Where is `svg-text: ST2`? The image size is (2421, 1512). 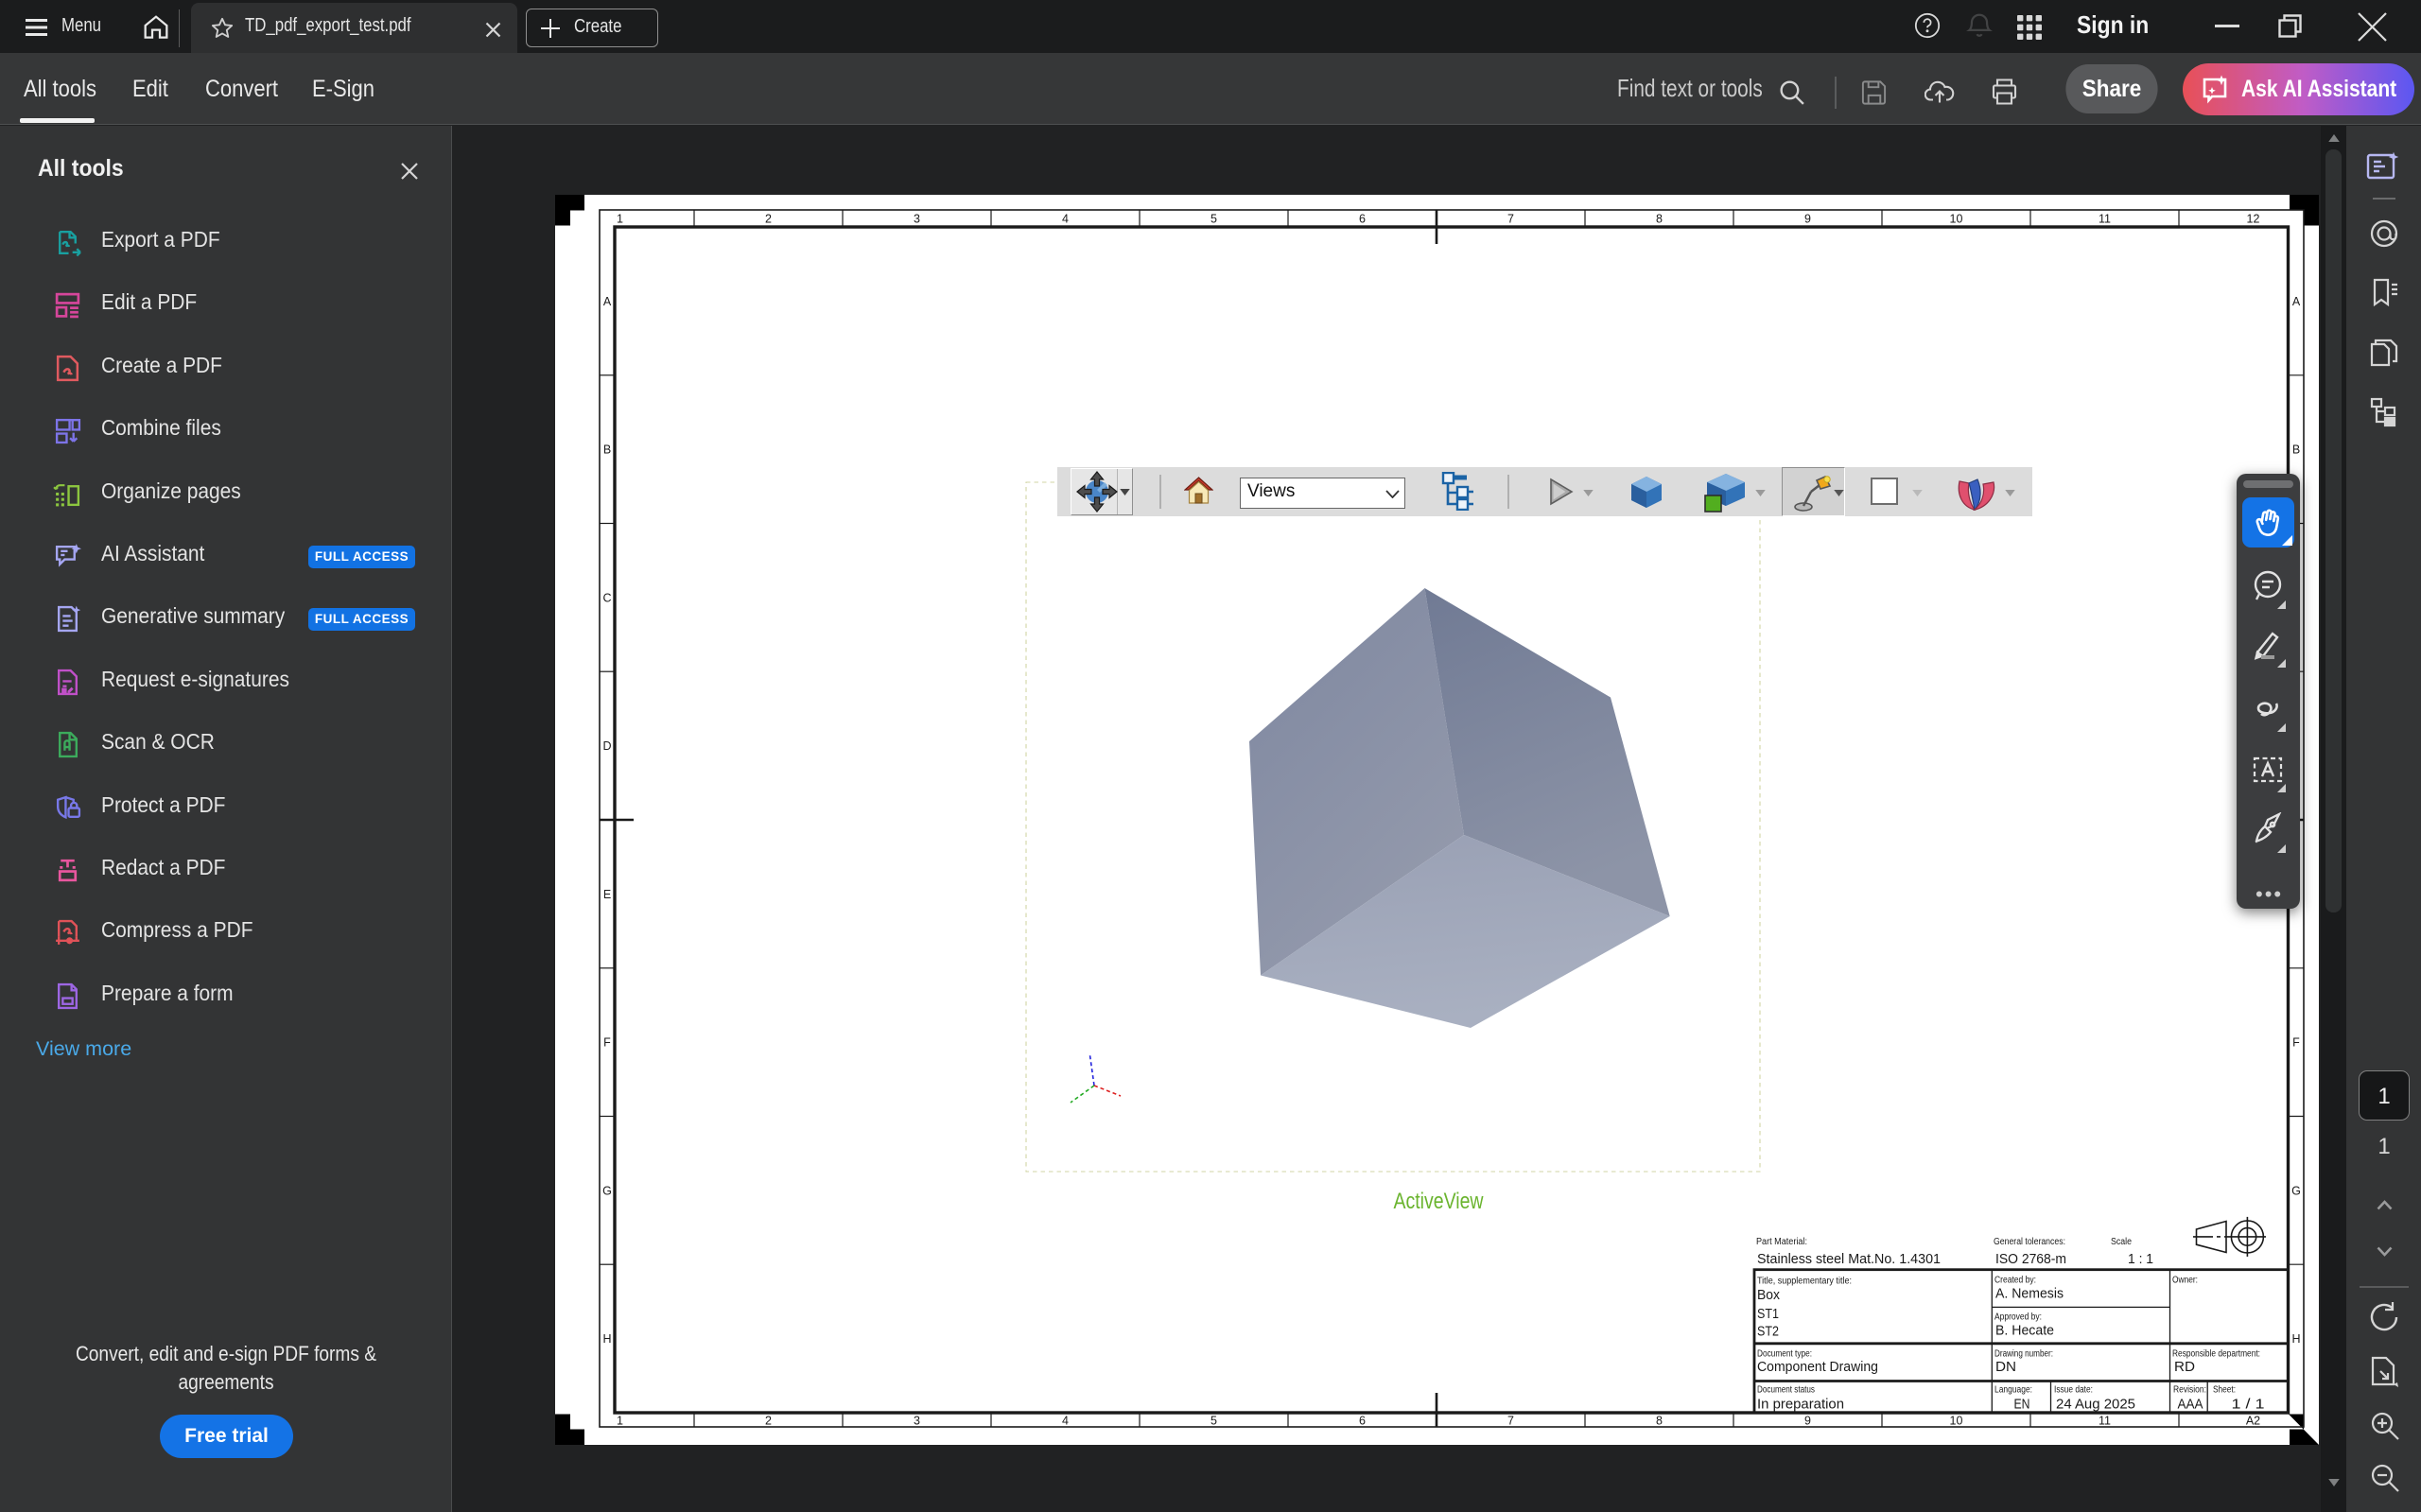 svg-text: ST2 is located at coordinates (1768, 1332).